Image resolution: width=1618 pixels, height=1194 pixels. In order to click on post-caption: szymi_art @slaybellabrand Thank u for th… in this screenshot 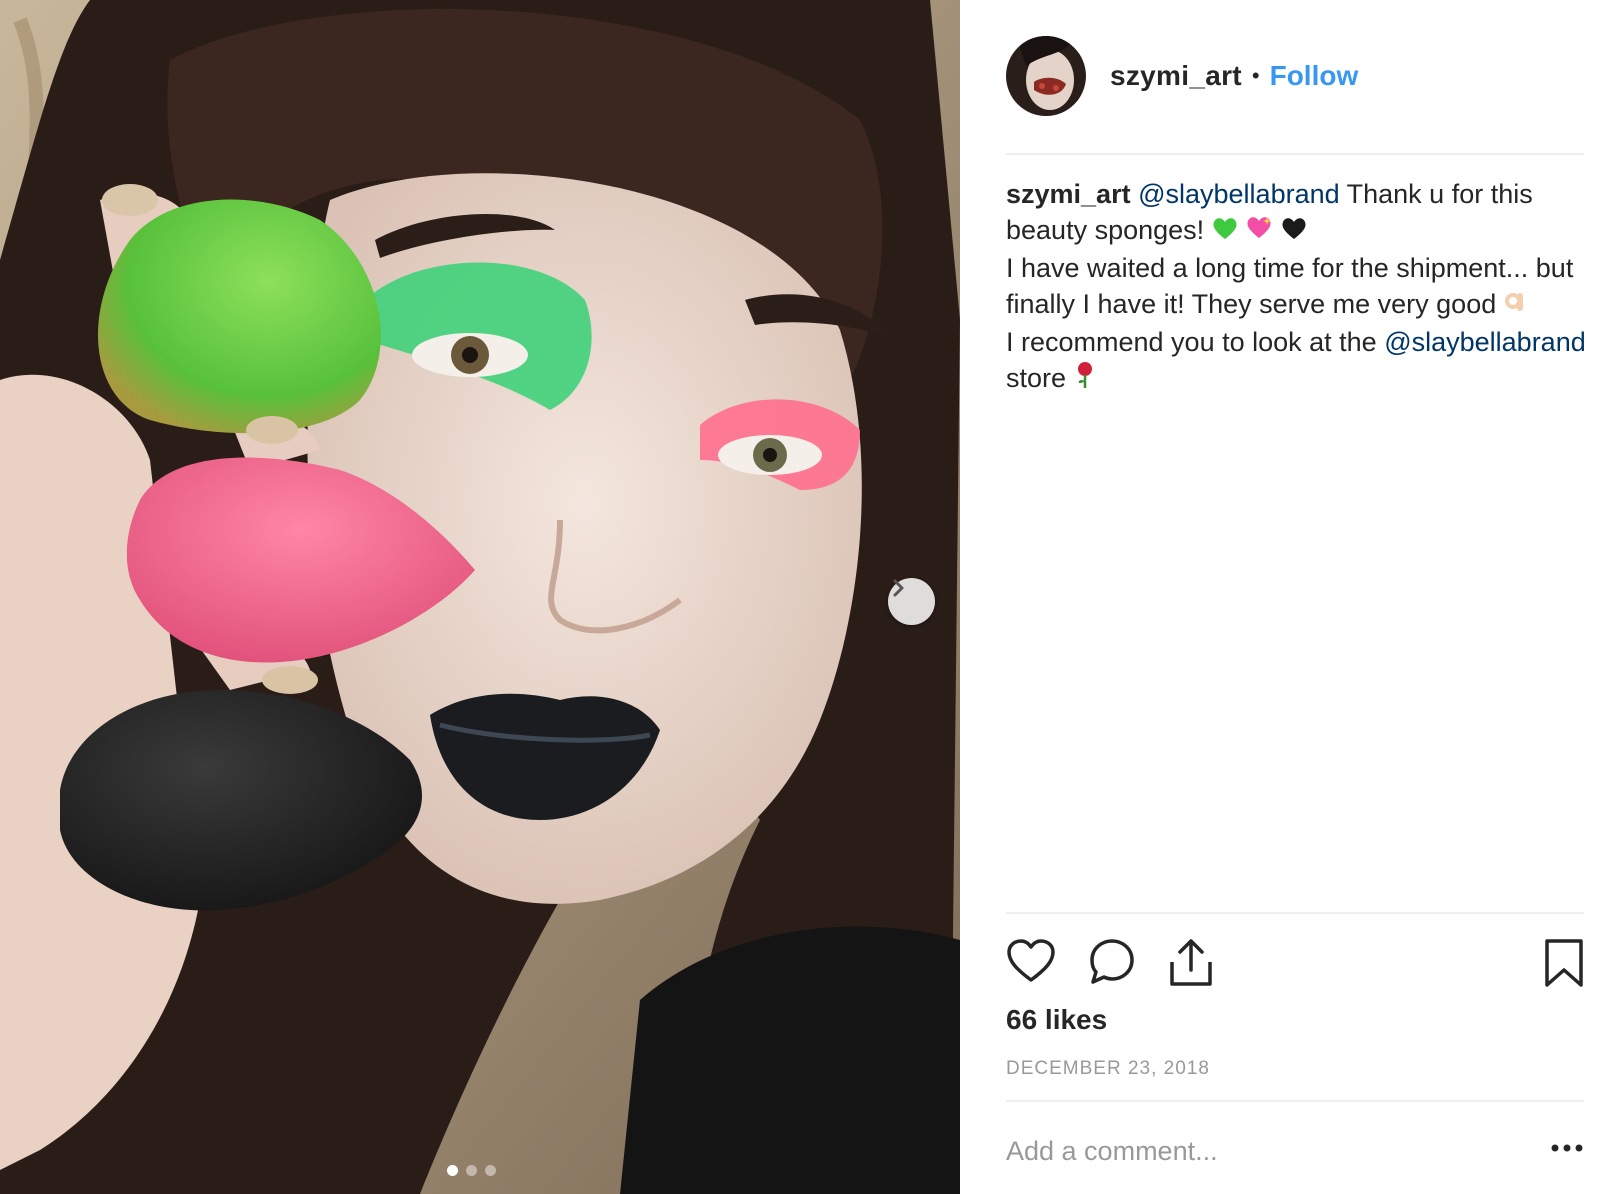, I will do `click(1296, 287)`.